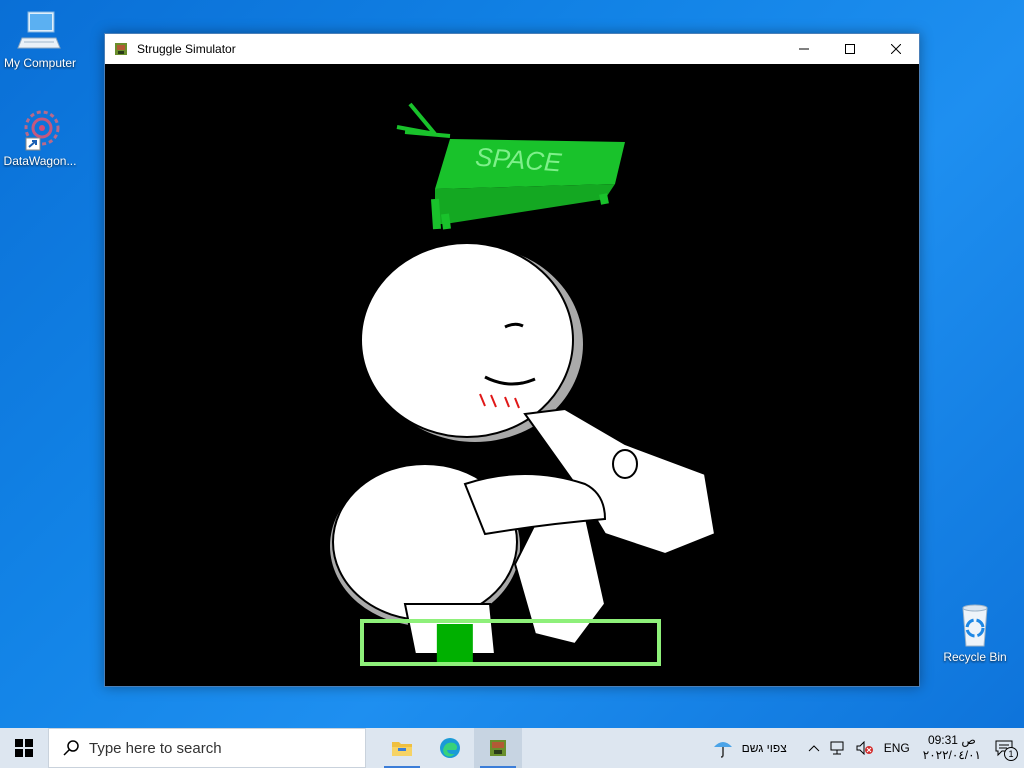 Image resolution: width=1024 pixels, height=768 pixels. Describe the element at coordinates (518, 160) in the screenshot. I see `key-label: SPACE` at that location.